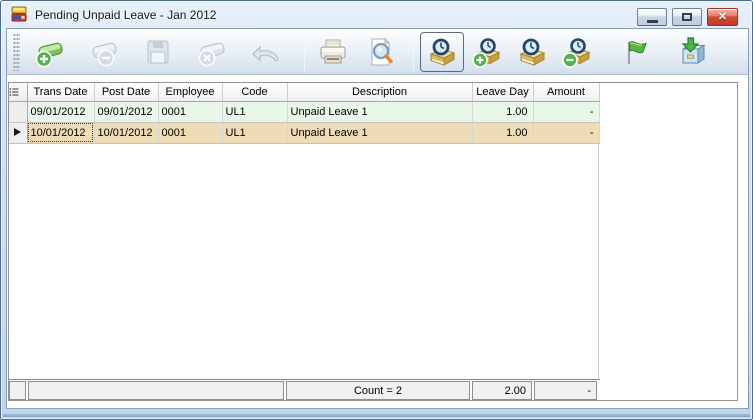 This screenshot has width=753, height=420. I want to click on preview-button, so click(381, 52).